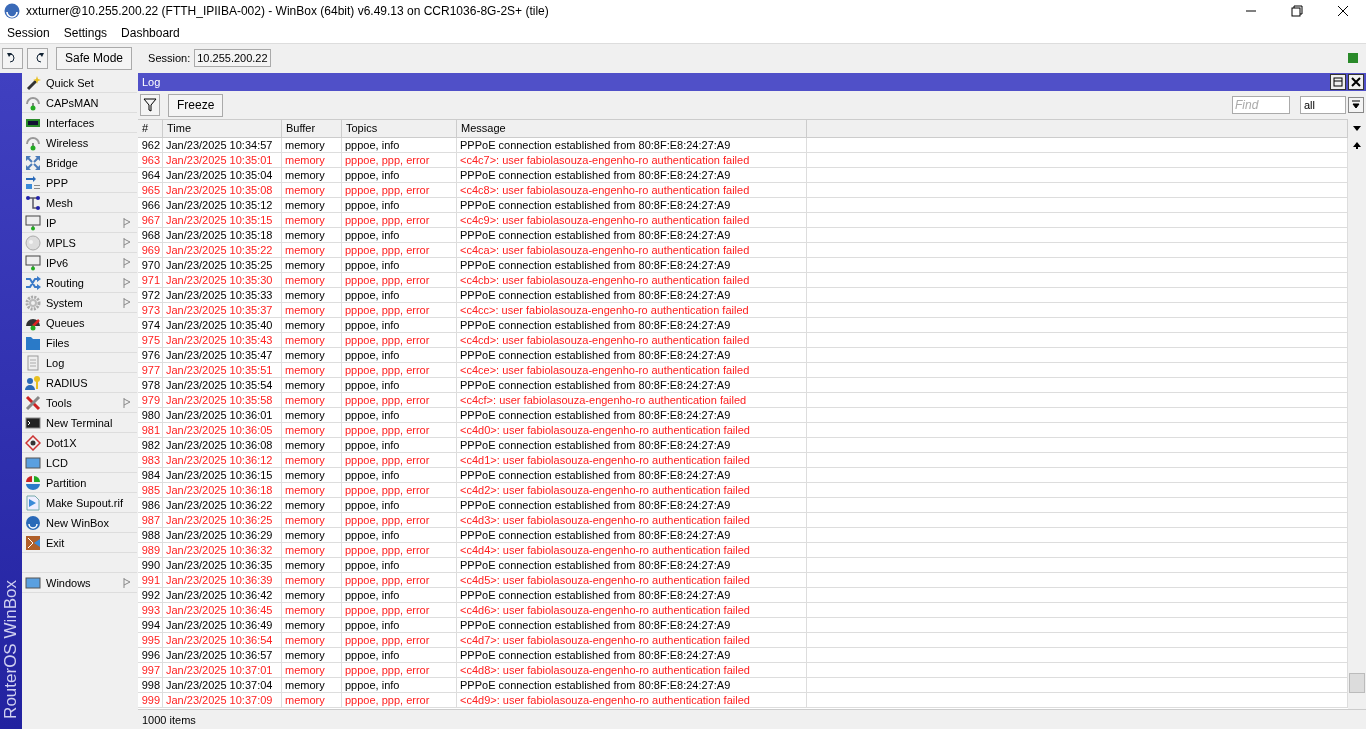 This screenshot has width=1366, height=729. I want to click on freeze-button: Freeze, so click(196, 105).